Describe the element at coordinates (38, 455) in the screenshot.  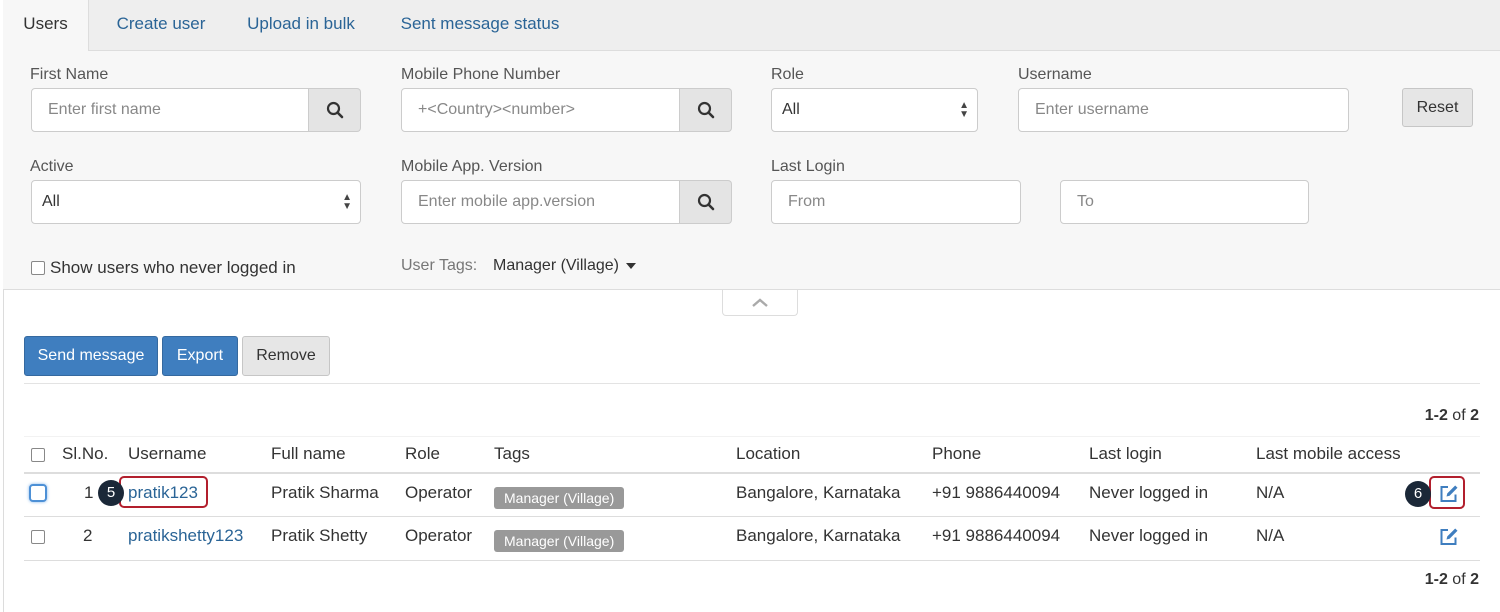
I see `select-all-checkbox` at that location.